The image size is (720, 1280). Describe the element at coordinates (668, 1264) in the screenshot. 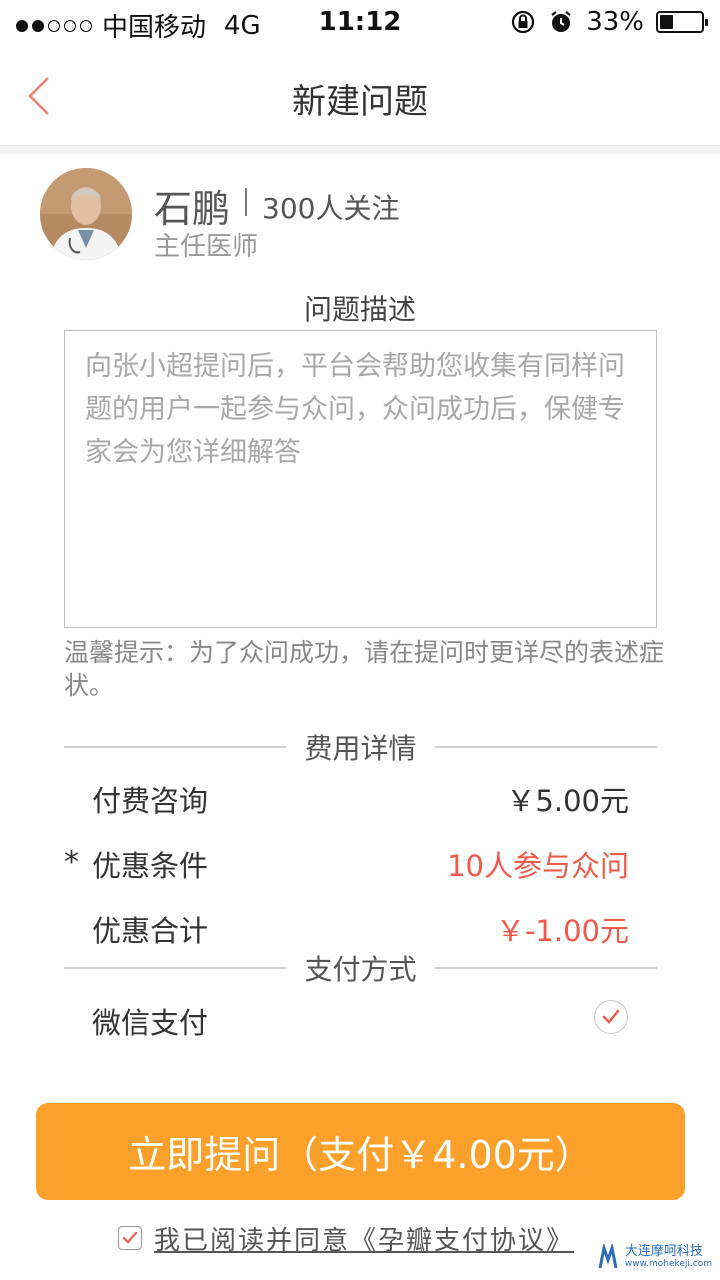

I see `watermark-site: www.mohekeji.com` at that location.